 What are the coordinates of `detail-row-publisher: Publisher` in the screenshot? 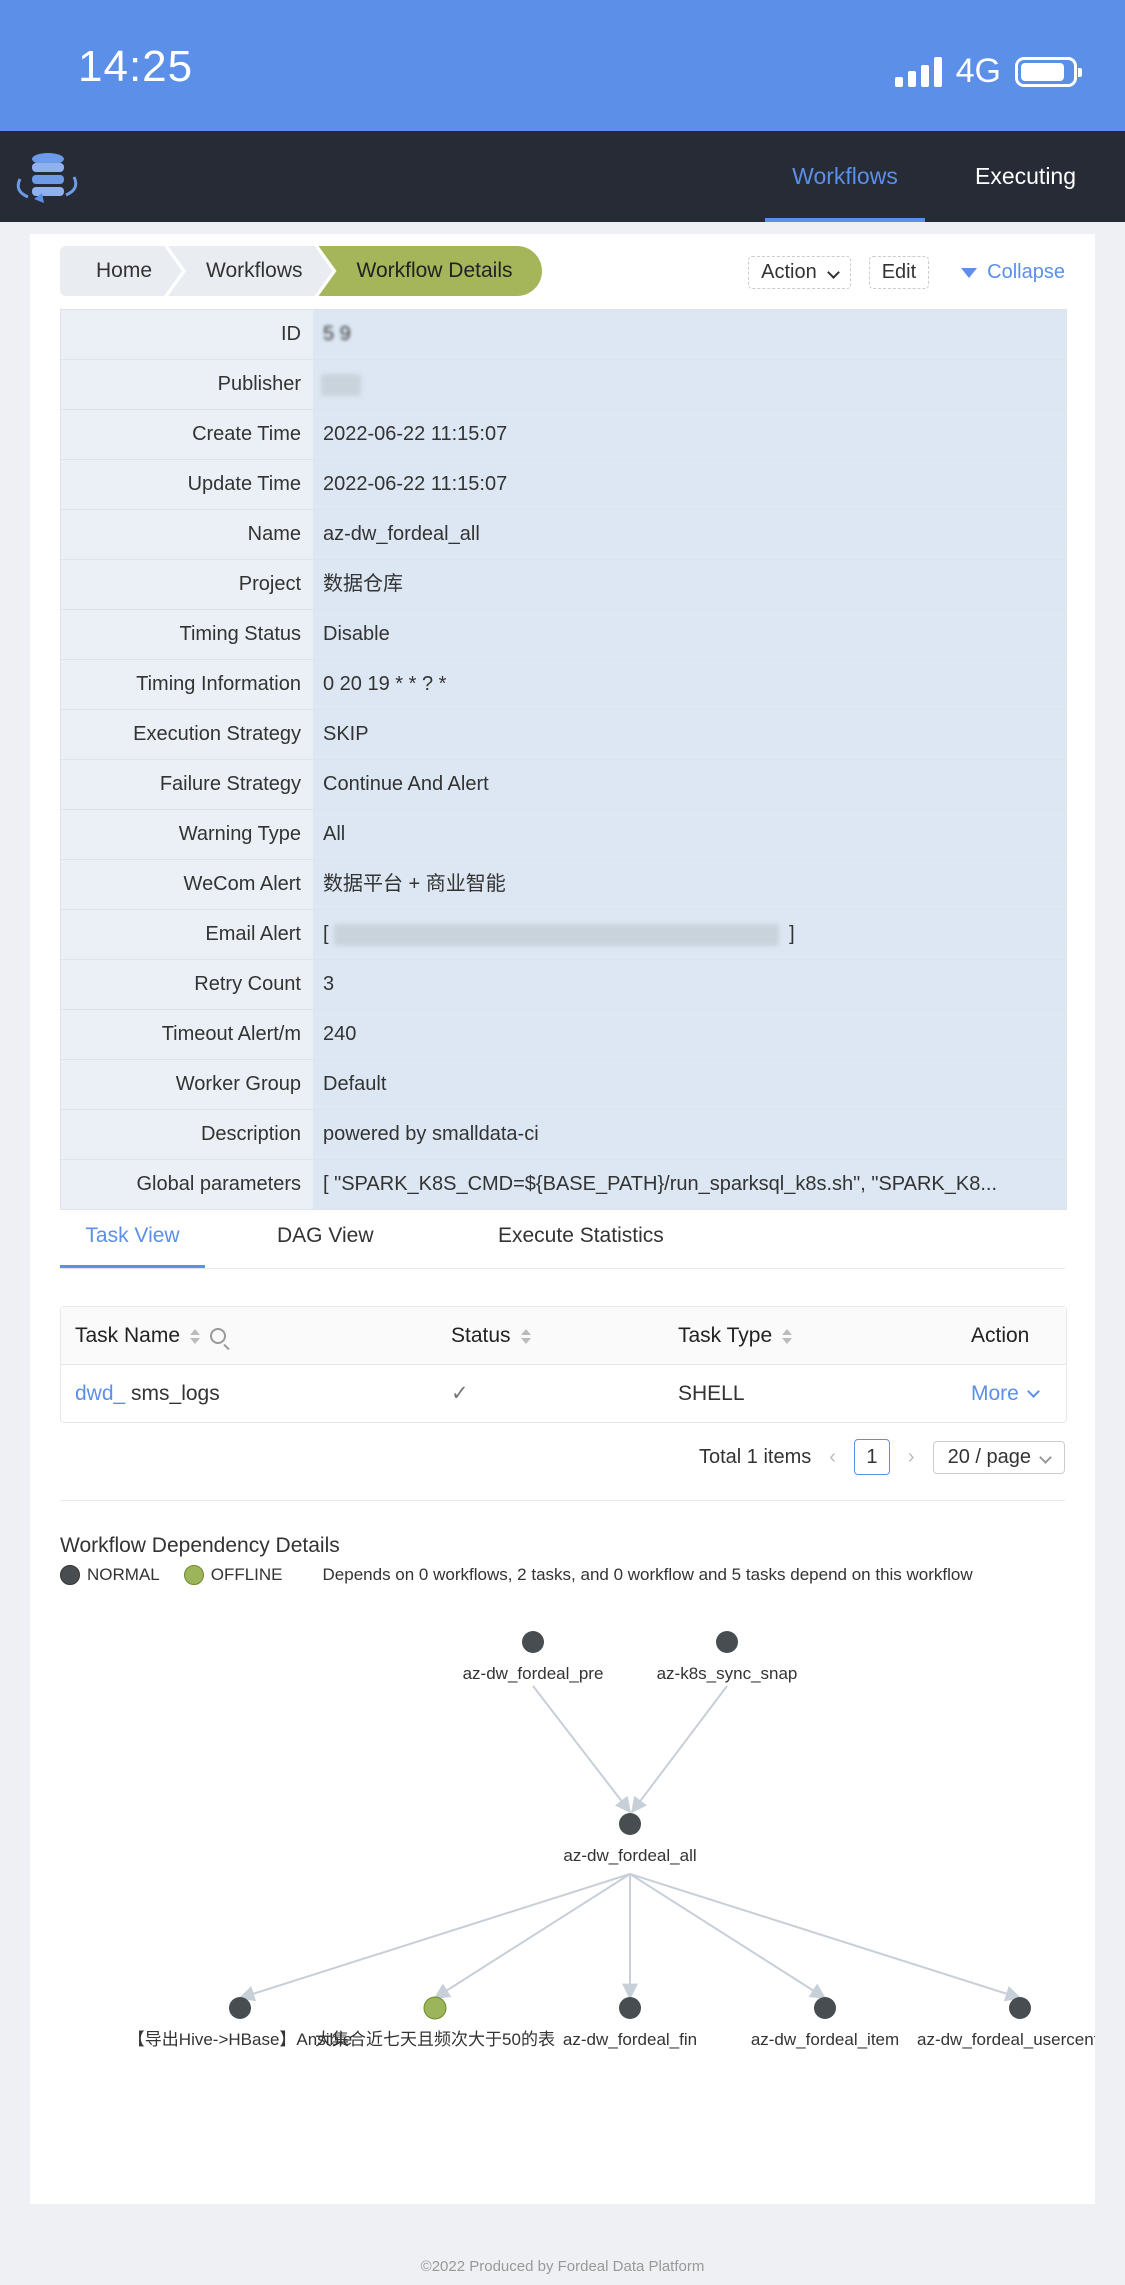 It's located at (563, 385).